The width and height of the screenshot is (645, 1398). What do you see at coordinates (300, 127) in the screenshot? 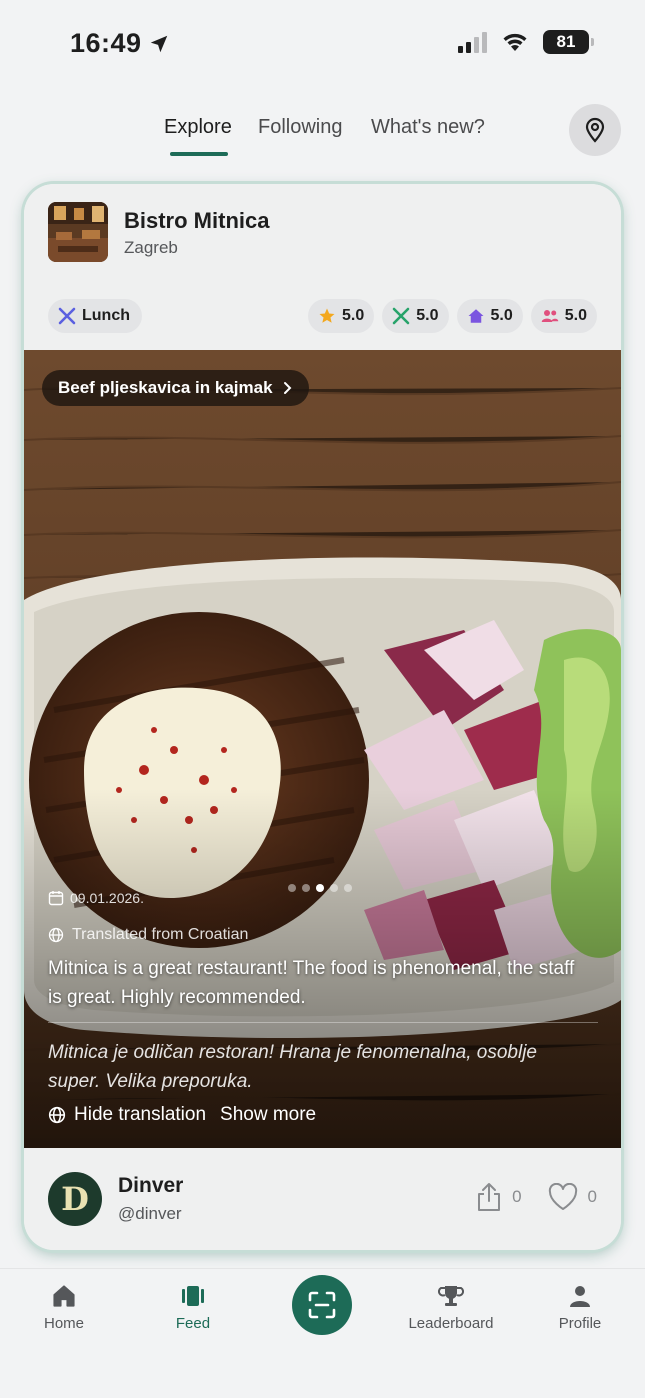
I see `tab-following: Following` at bounding box center [300, 127].